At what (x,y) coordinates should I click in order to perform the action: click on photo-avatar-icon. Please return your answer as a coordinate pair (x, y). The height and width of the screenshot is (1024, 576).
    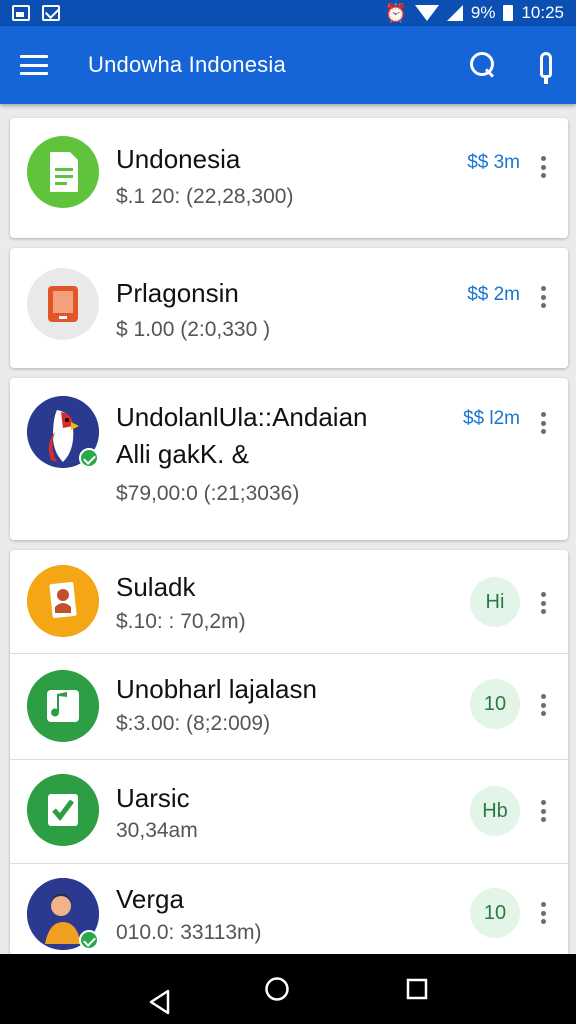
    Looking at the image, I should click on (63, 601).